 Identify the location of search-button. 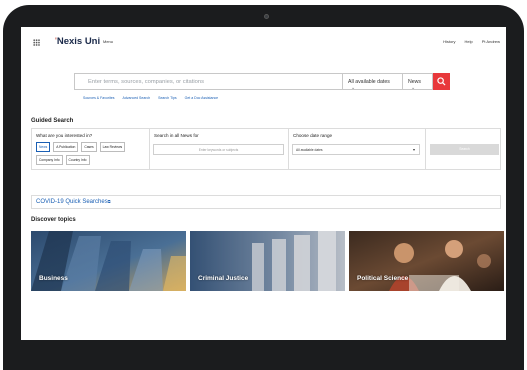
(441, 81).